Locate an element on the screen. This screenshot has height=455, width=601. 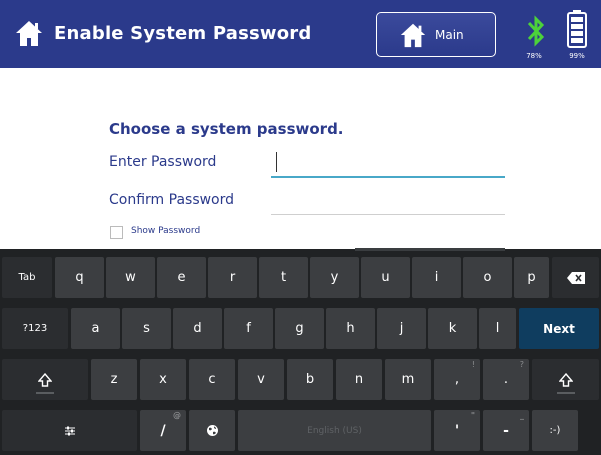
key-slash-label: / is located at coordinates (163, 430).